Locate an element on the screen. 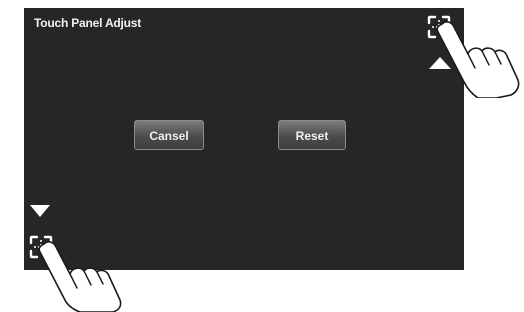  page-title: Touch Panel Adjust is located at coordinates (88, 23).